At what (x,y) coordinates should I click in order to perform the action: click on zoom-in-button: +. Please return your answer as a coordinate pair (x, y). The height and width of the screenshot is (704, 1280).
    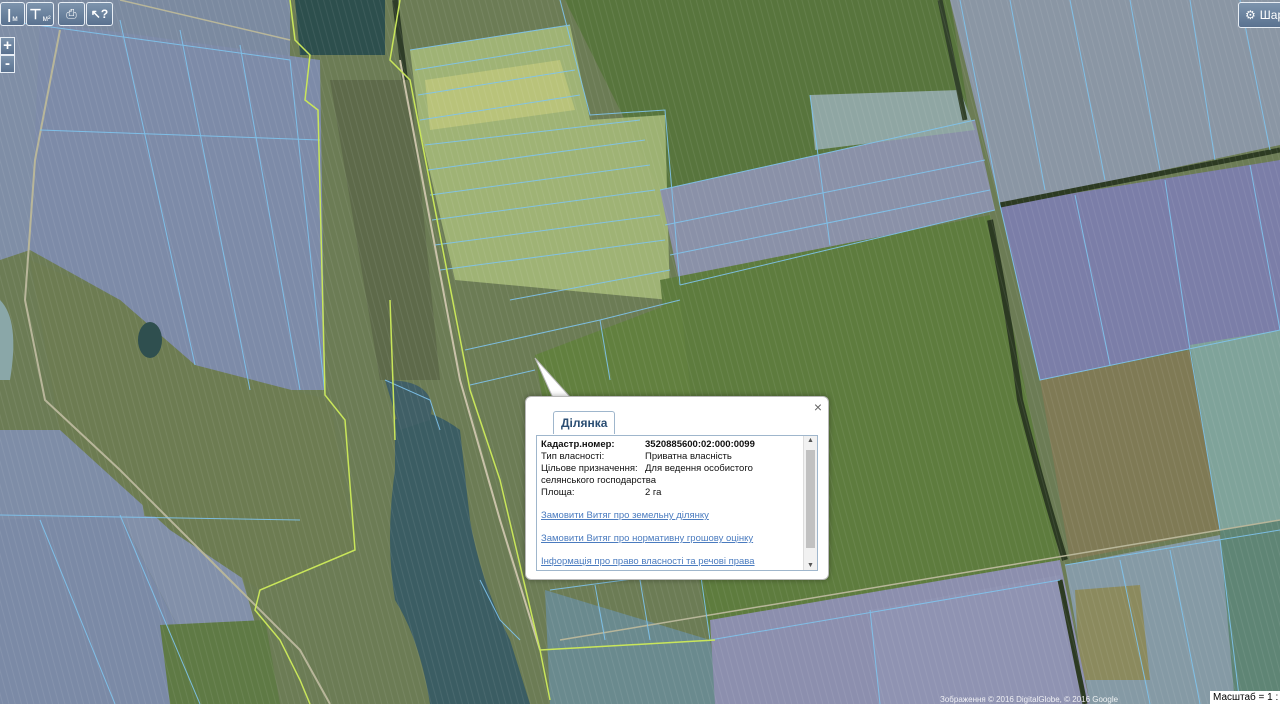
    Looking at the image, I should click on (7, 46).